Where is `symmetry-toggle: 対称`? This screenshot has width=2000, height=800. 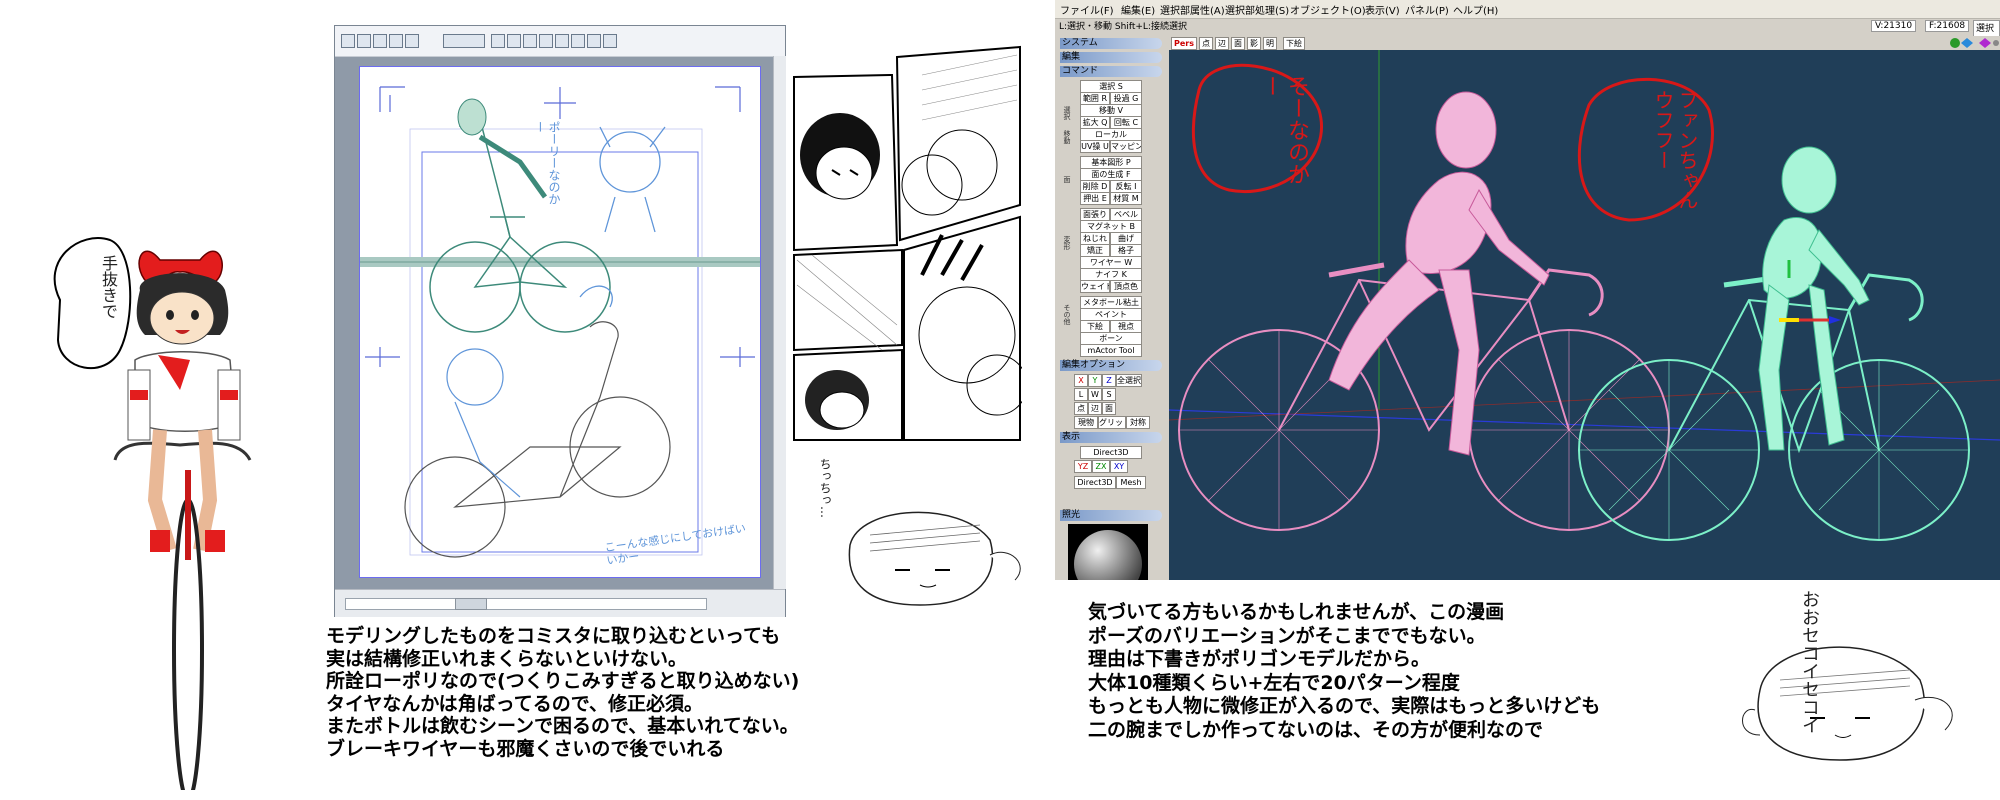 symmetry-toggle: 対称 is located at coordinates (1138, 422).